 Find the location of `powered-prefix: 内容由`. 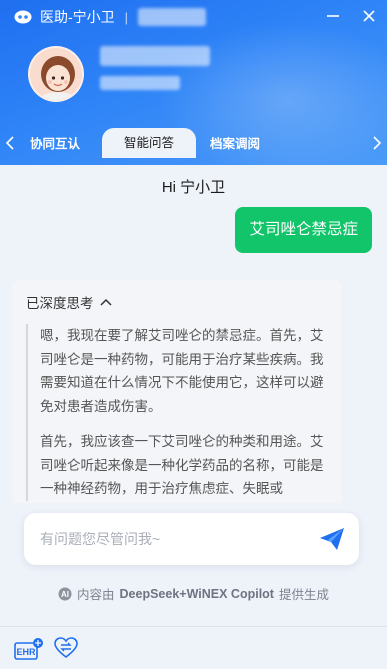

powered-prefix: 内容由 is located at coordinates (96, 595).